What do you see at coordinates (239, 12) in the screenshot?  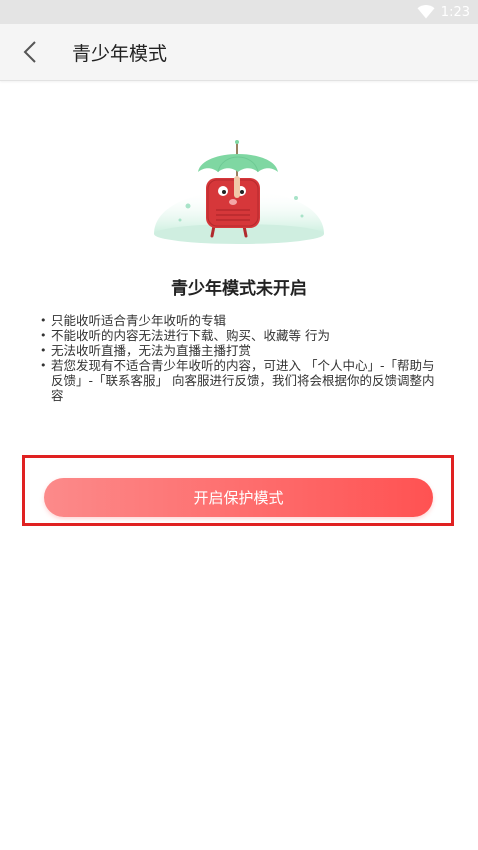 I see `status-bar: 1:23` at bounding box center [239, 12].